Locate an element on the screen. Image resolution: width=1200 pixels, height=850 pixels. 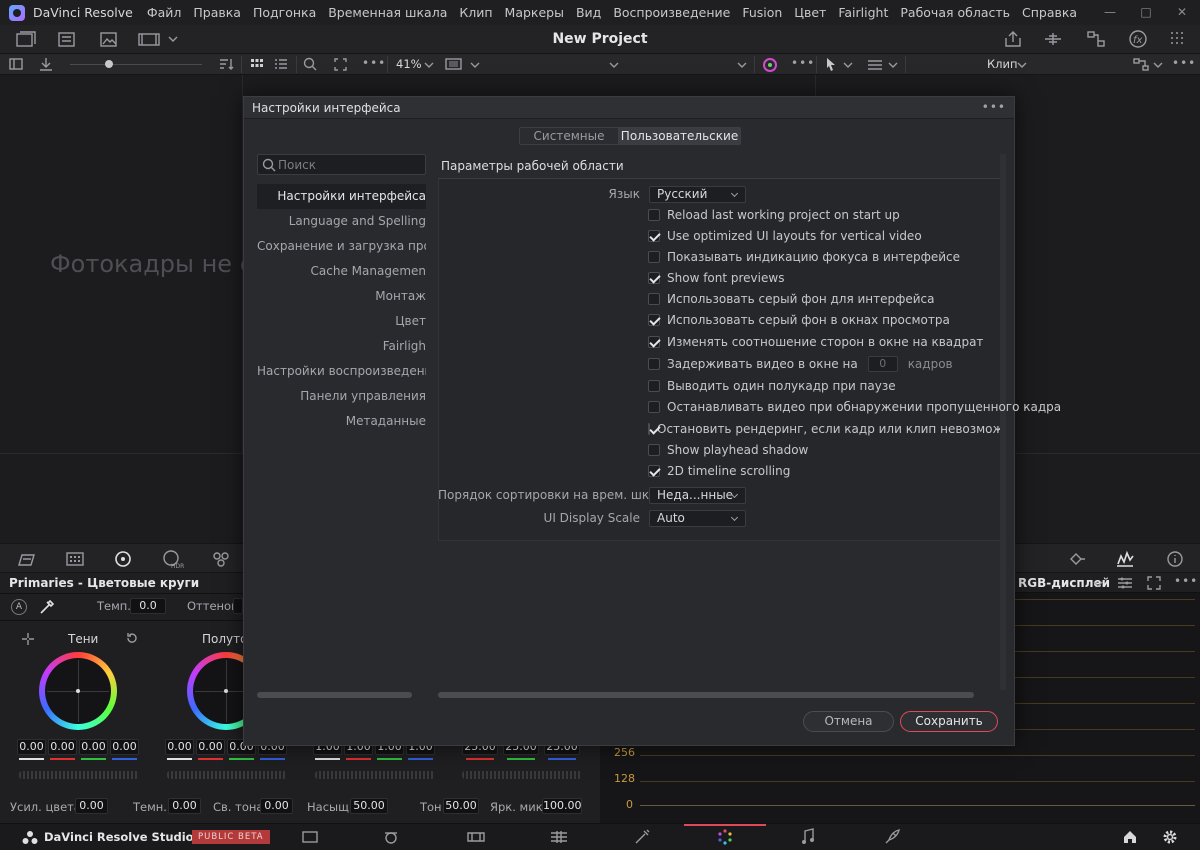
menu-markers: Маркеры is located at coordinates (534, 12).